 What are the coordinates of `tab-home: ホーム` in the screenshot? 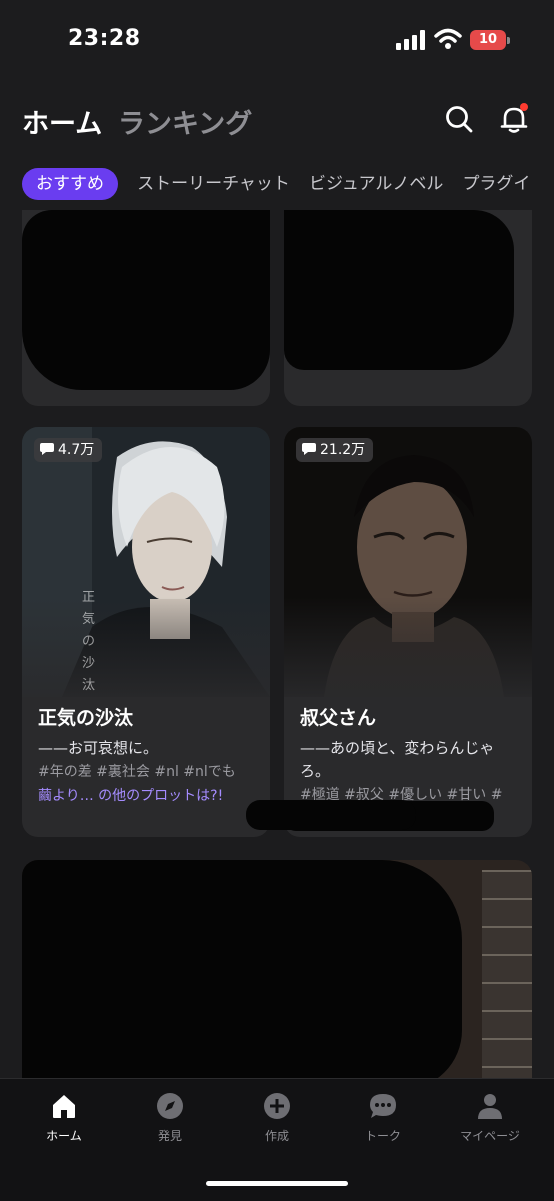 It's located at (62, 121).